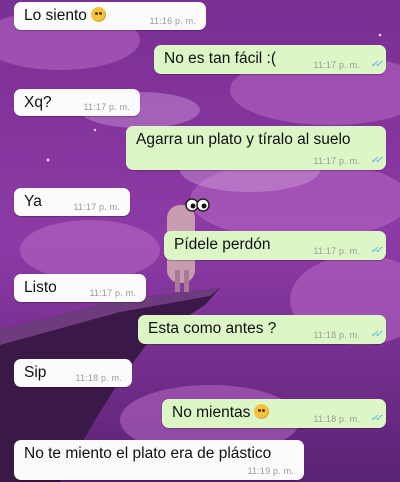  What do you see at coordinates (38, 102) in the screenshot?
I see `message-text: Xq?` at bounding box center [38, 102].